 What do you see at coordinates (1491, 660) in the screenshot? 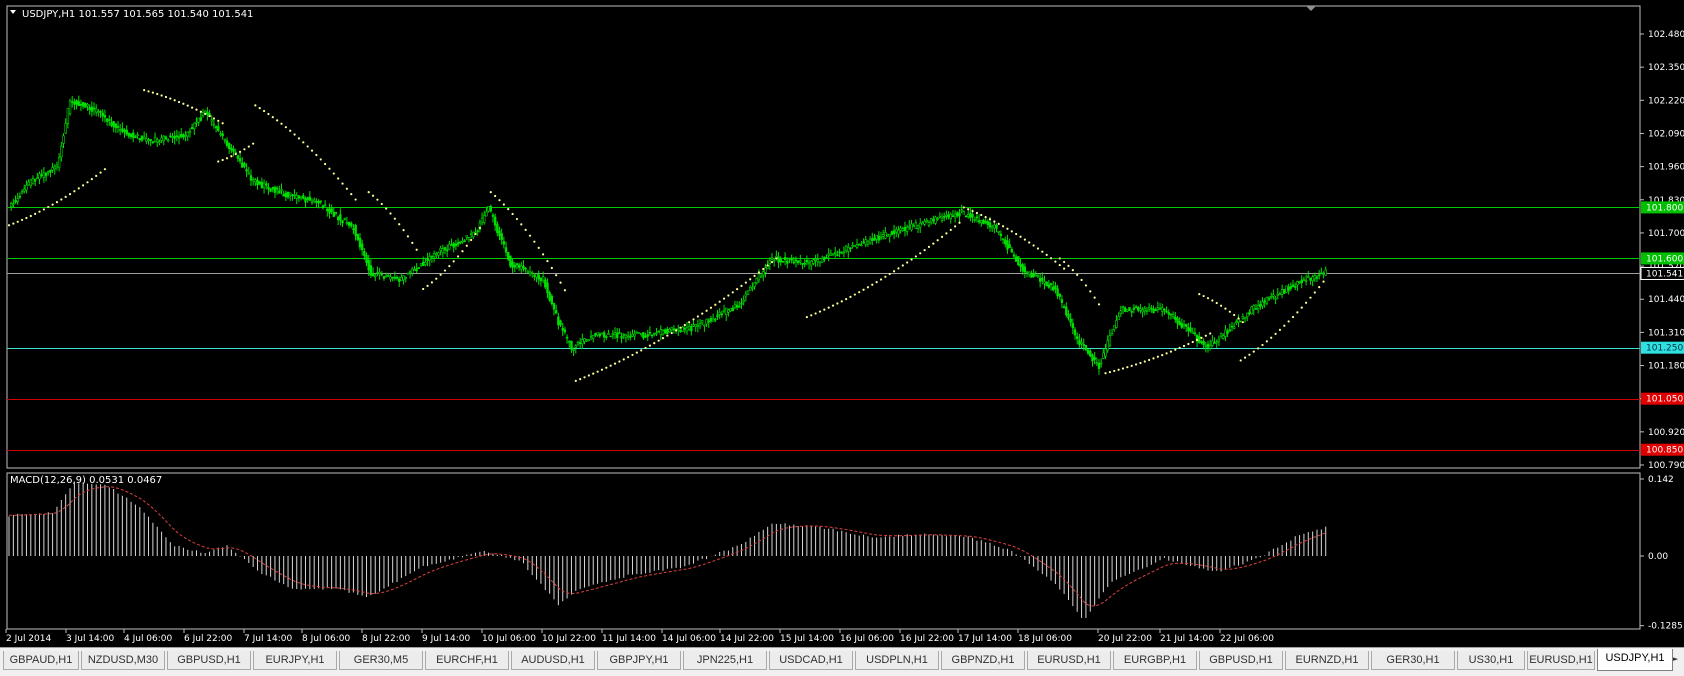
I see `chart-tab: US30,H1` at bounding box center [1491, 660].